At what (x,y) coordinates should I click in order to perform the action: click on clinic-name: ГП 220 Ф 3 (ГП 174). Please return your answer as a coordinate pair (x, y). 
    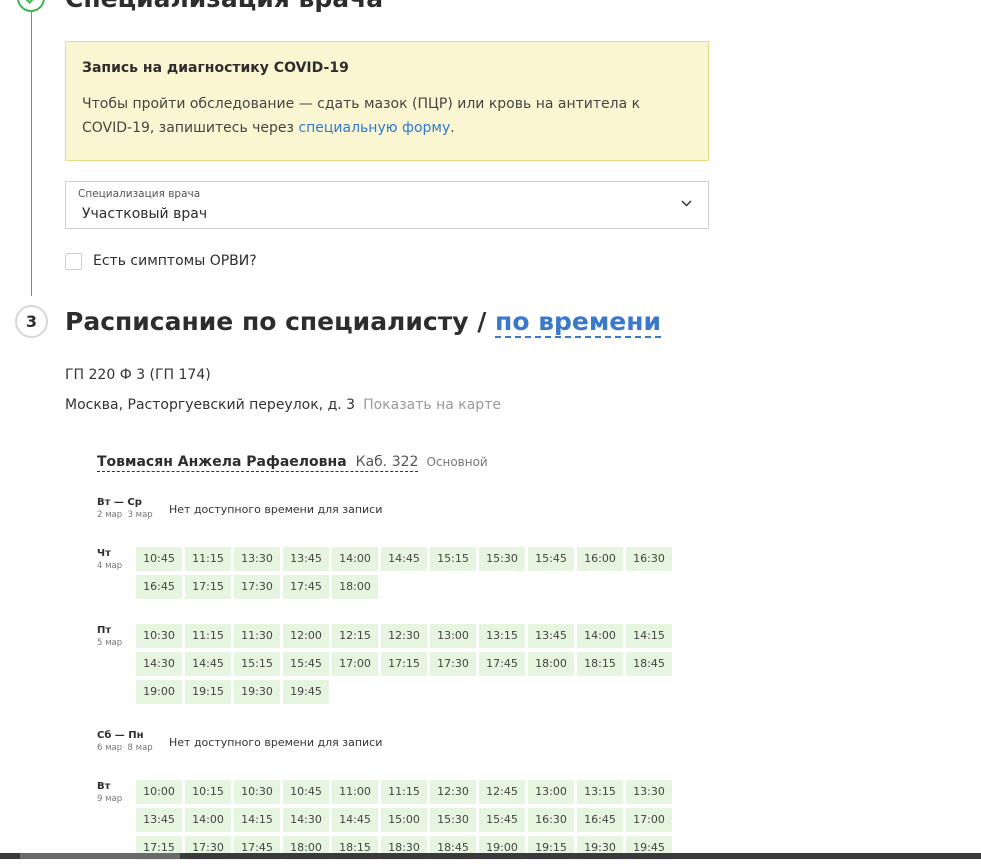
    Looking at the image, I should click on (138, 375).